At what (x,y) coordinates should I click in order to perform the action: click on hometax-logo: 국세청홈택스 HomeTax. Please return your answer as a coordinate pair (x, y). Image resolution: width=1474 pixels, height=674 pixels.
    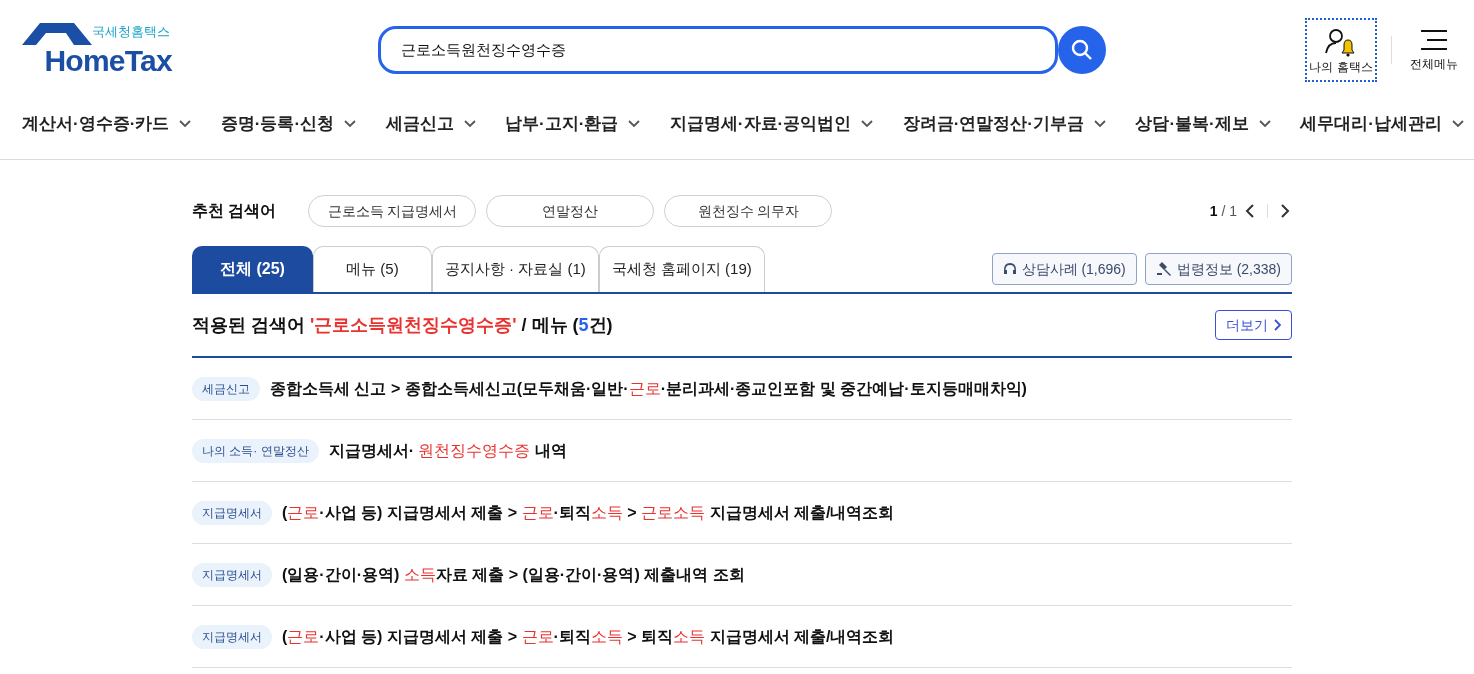
    Looking at the image, I should click on (97, 50).